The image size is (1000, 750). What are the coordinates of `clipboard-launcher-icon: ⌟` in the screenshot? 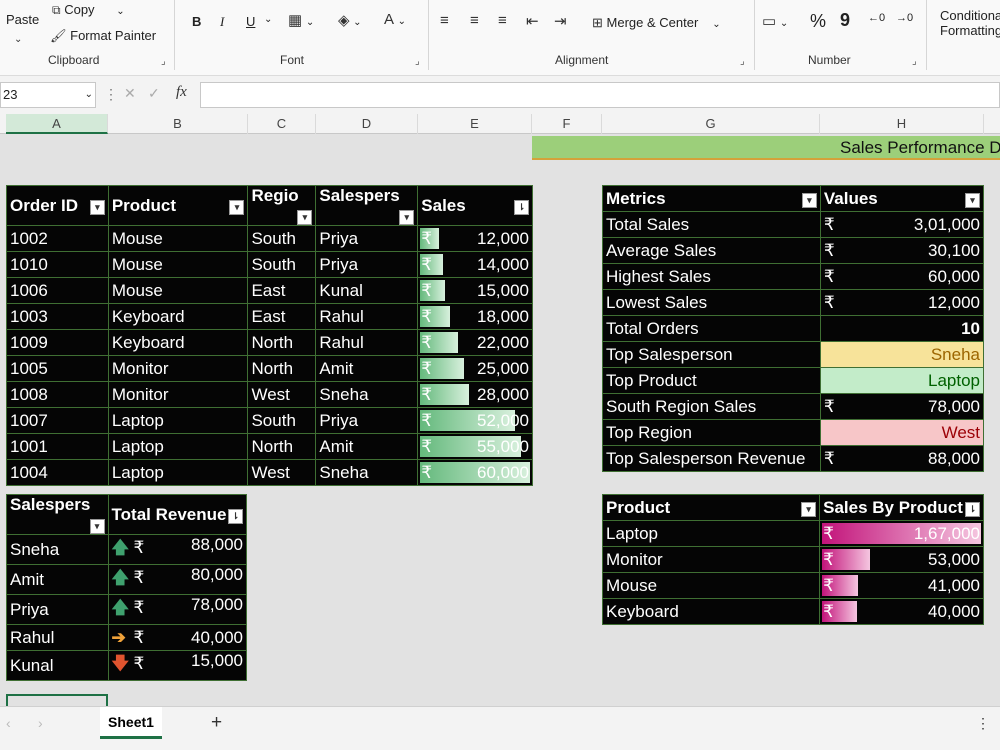 It's located at (163, 61).